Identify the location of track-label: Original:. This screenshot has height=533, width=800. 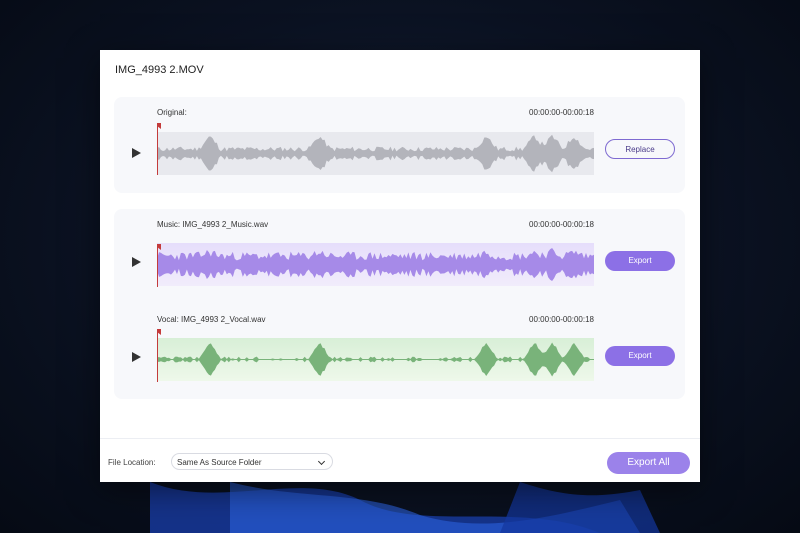
(172, 112).